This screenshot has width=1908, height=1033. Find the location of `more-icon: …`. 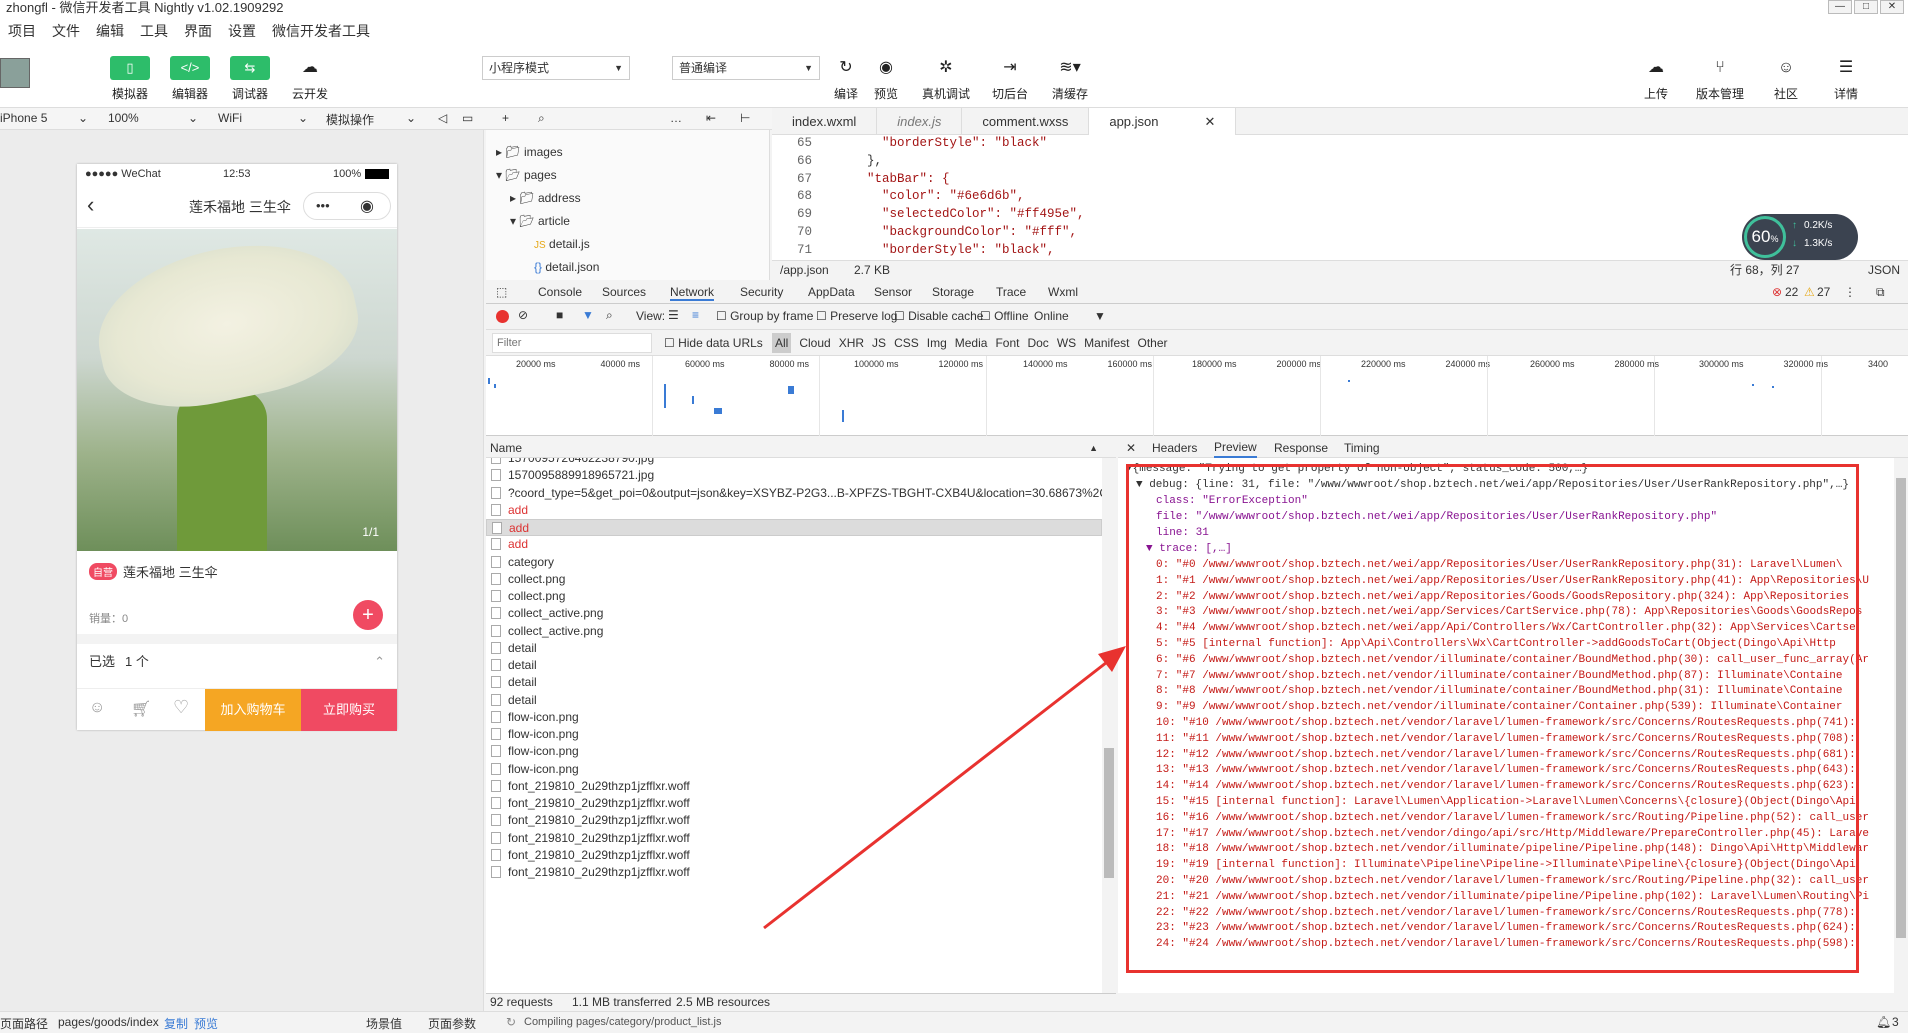

more-icon: … is located at coordinates (676, 118).